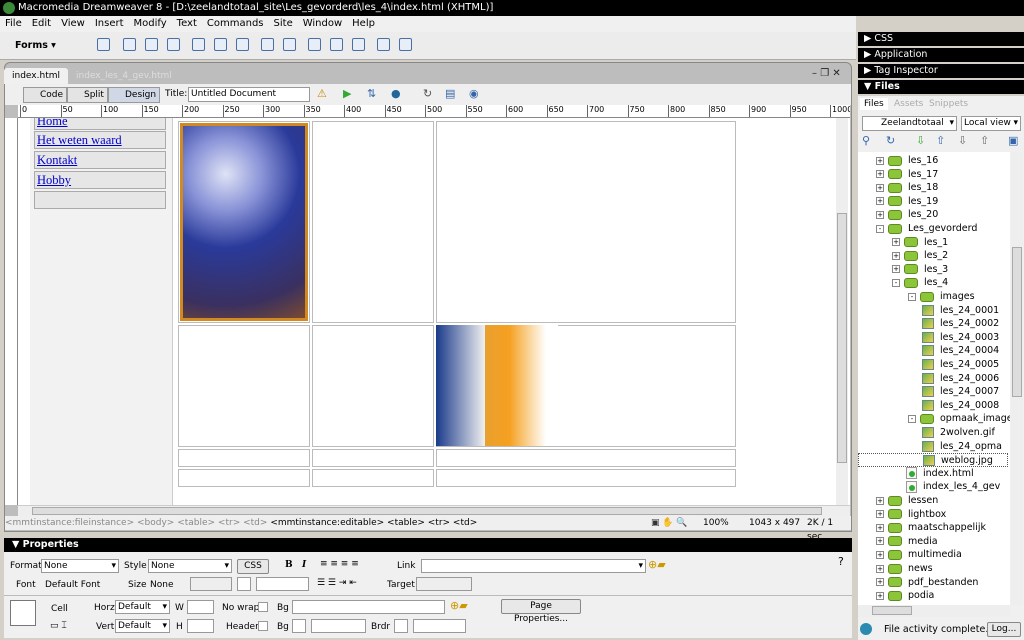 This screenshot has height=640, width=1024. Describe the element at coordinates (13, 24) in the screenshot. I see `menu-file: File` at that location.